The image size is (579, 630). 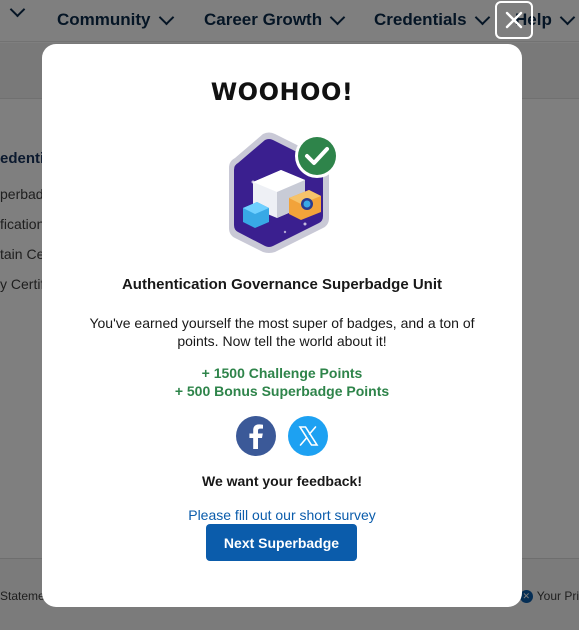 I want to click on close-icon, so click(x=514, y=20).